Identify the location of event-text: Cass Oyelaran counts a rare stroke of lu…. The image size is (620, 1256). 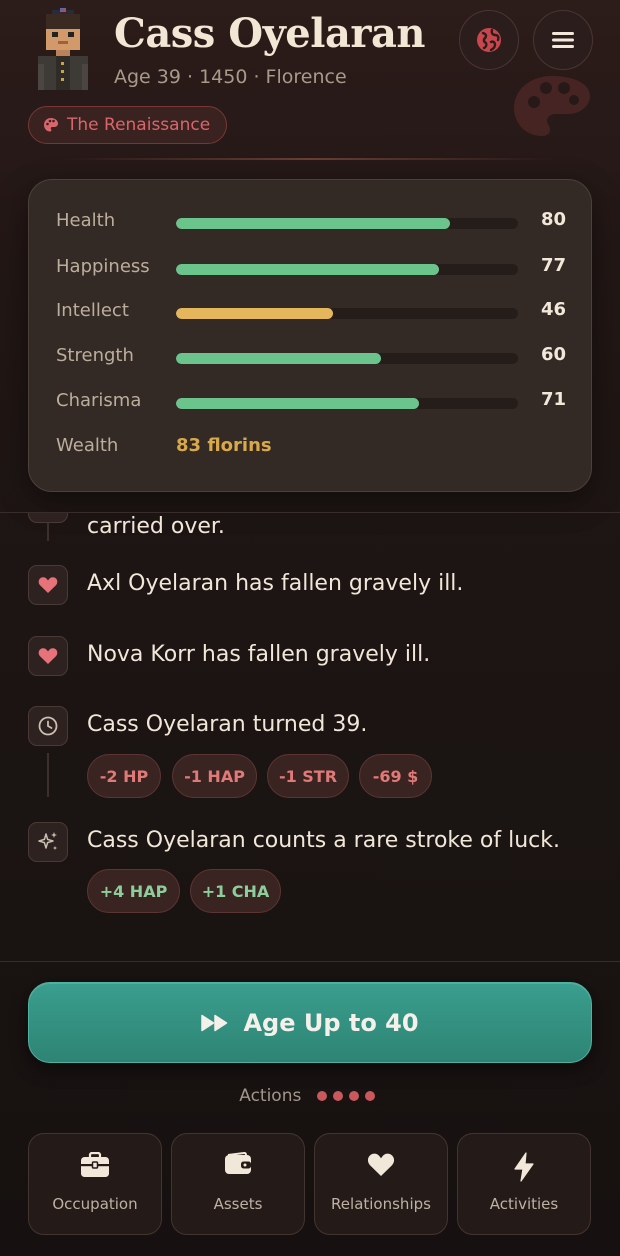
(323, 840).